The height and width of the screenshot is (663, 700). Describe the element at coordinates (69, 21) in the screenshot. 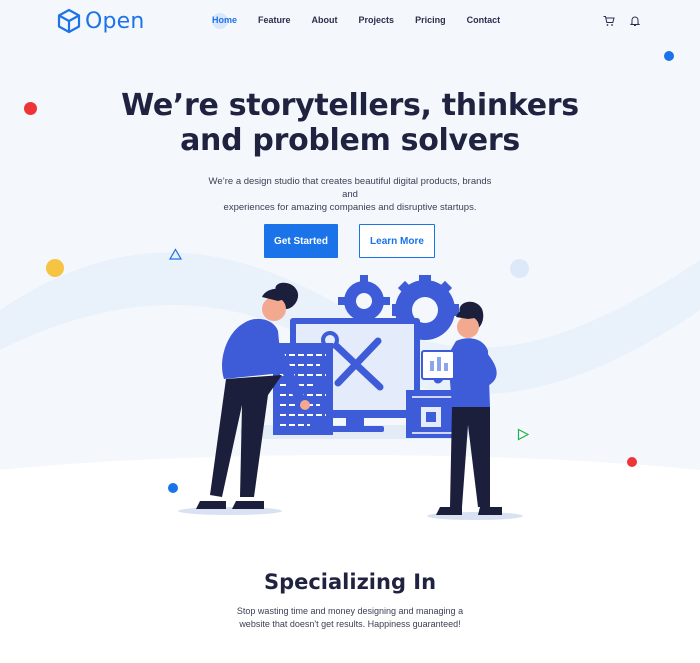

I see `cube-logo-icon` at that location.